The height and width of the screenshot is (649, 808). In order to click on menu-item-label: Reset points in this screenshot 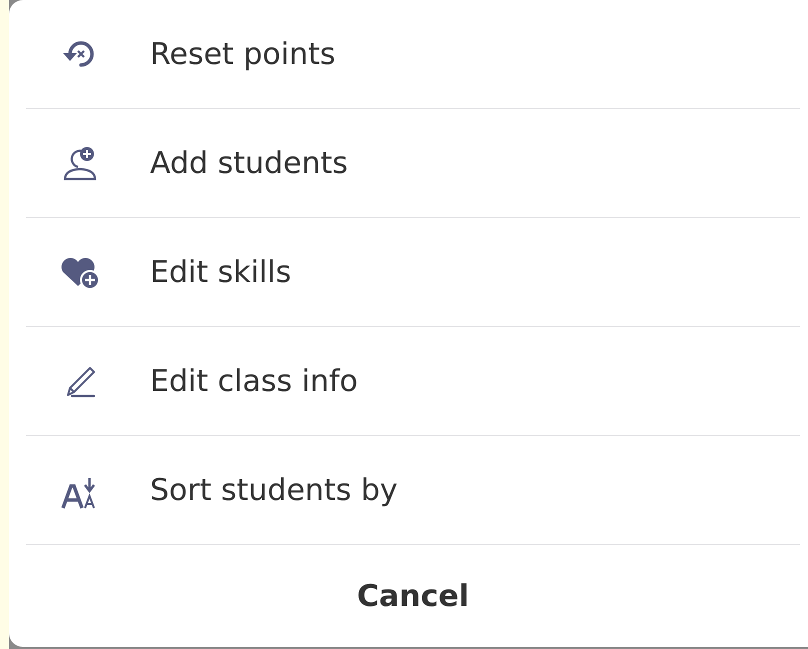, I will do `click(243, 54)`.